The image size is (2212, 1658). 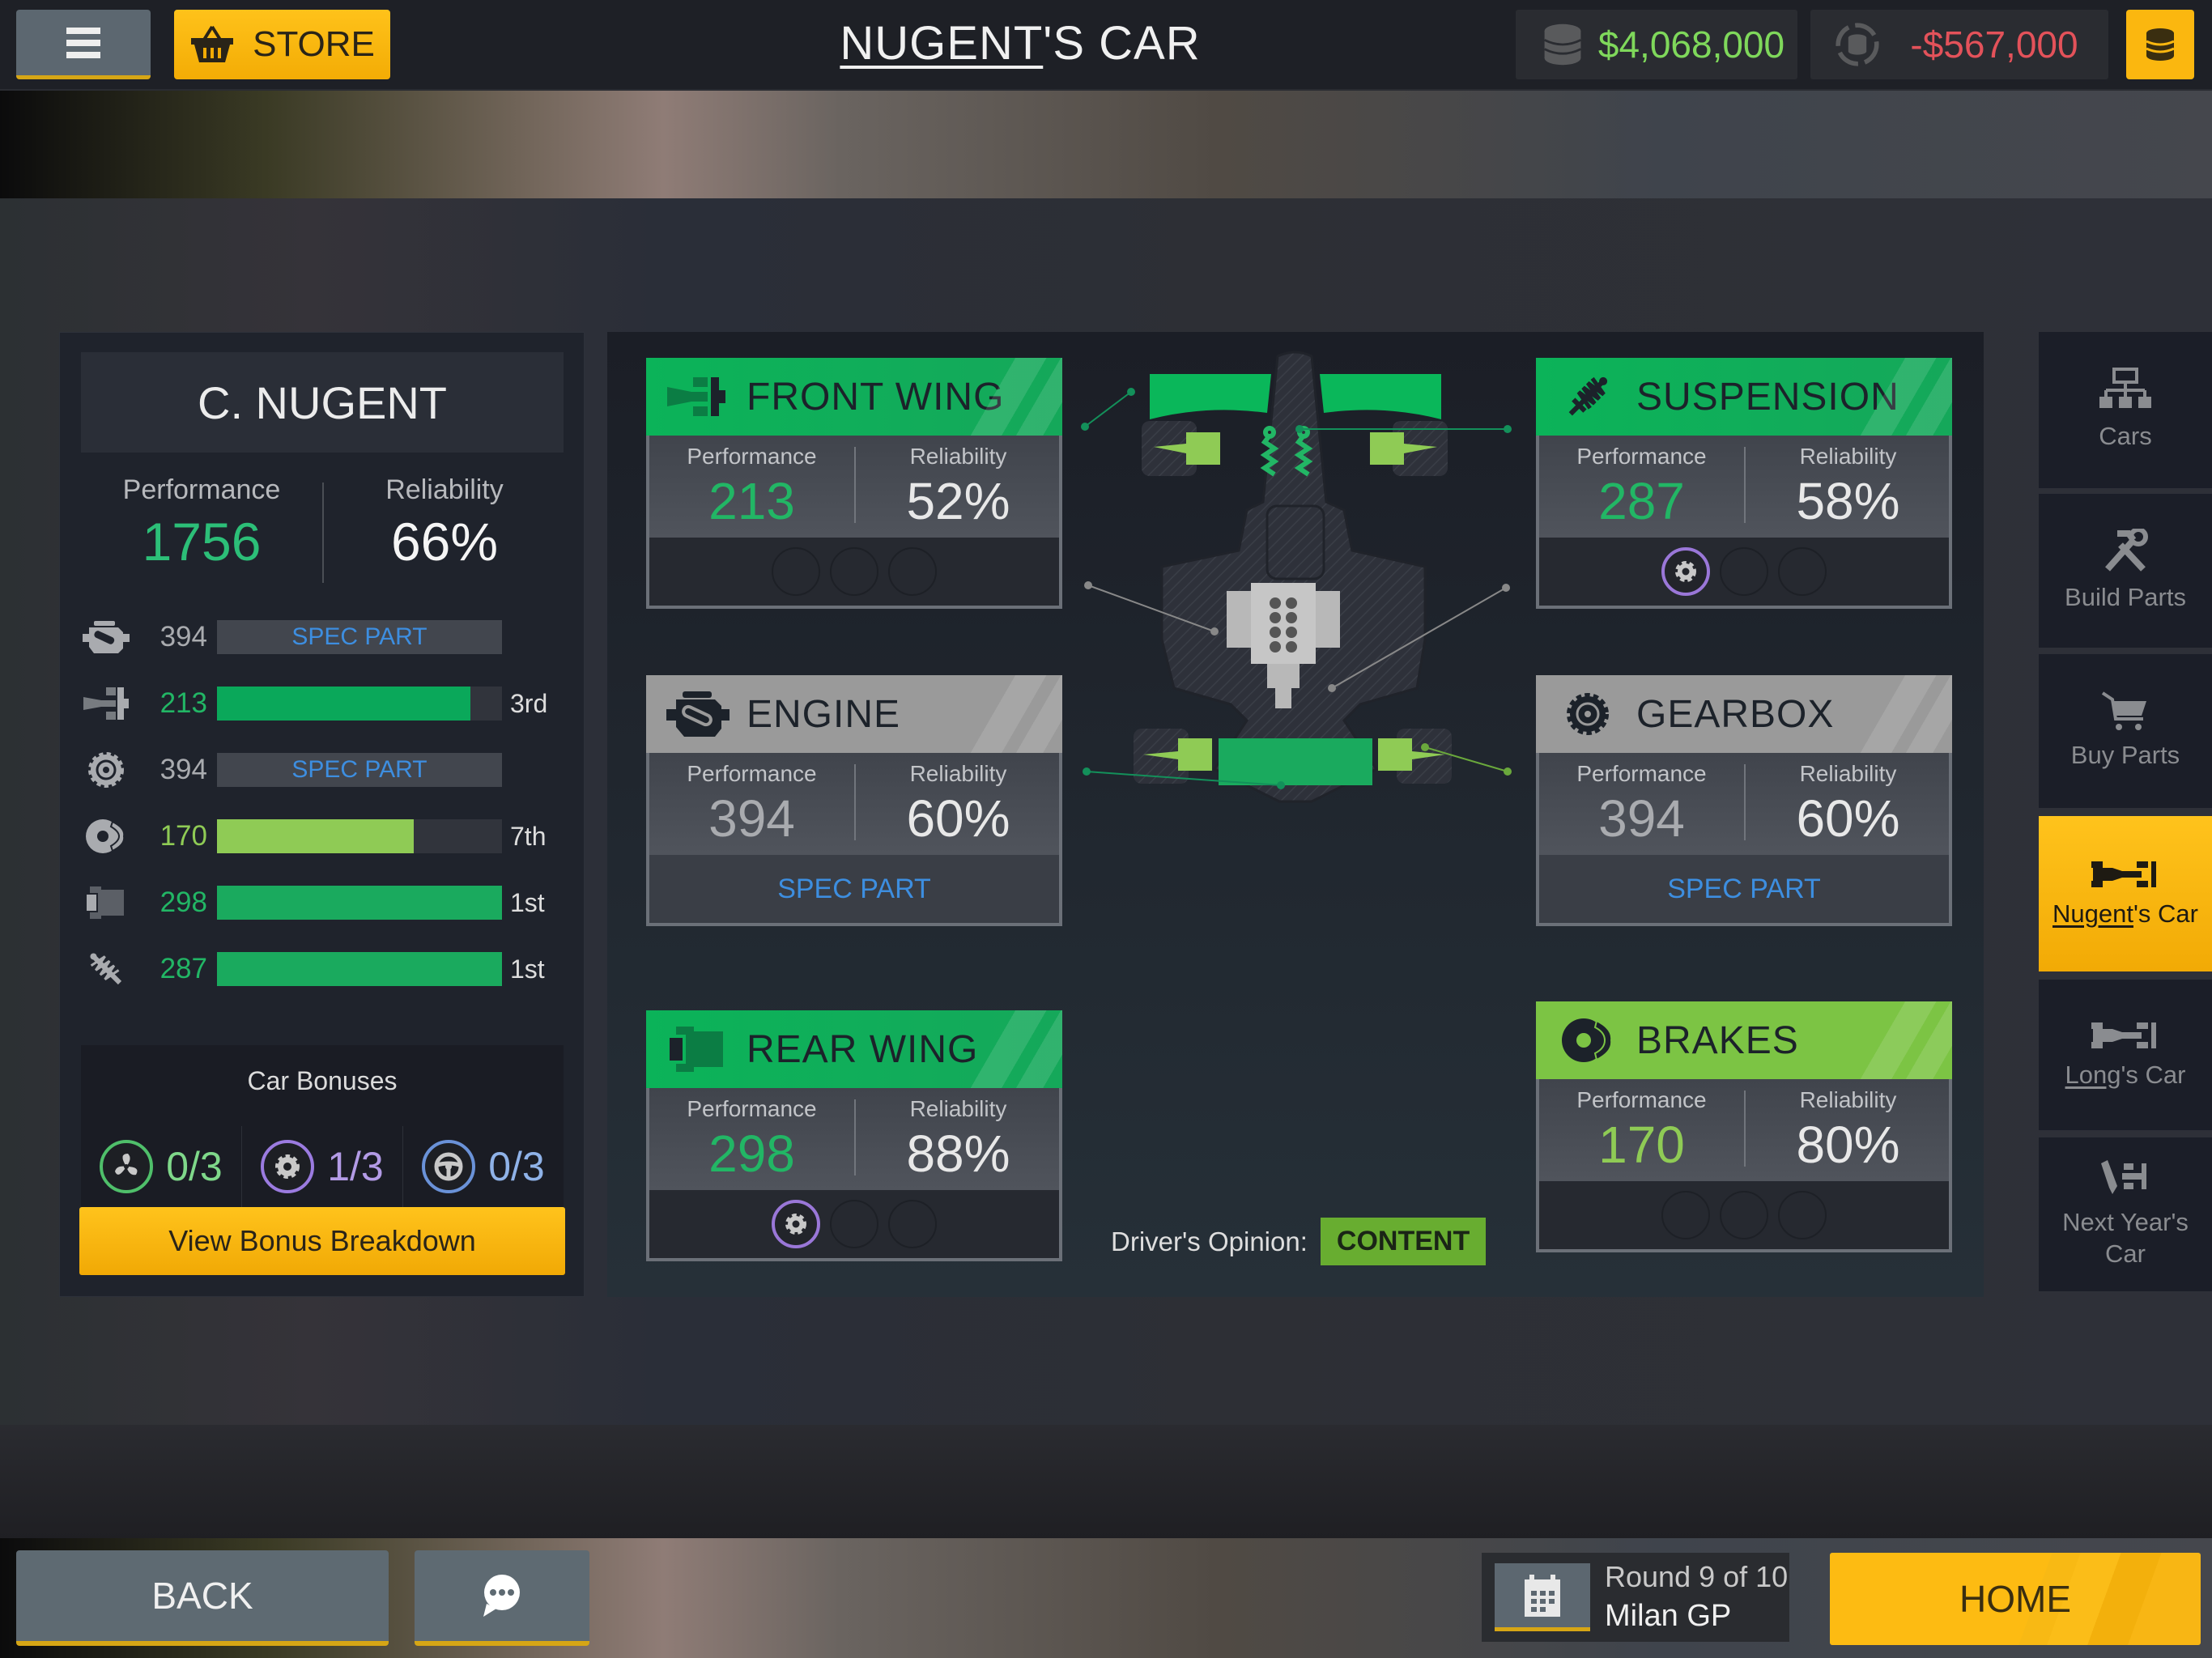 I want to click on nav-longs-car: Long's Car, so click(x=2126, y=1055).